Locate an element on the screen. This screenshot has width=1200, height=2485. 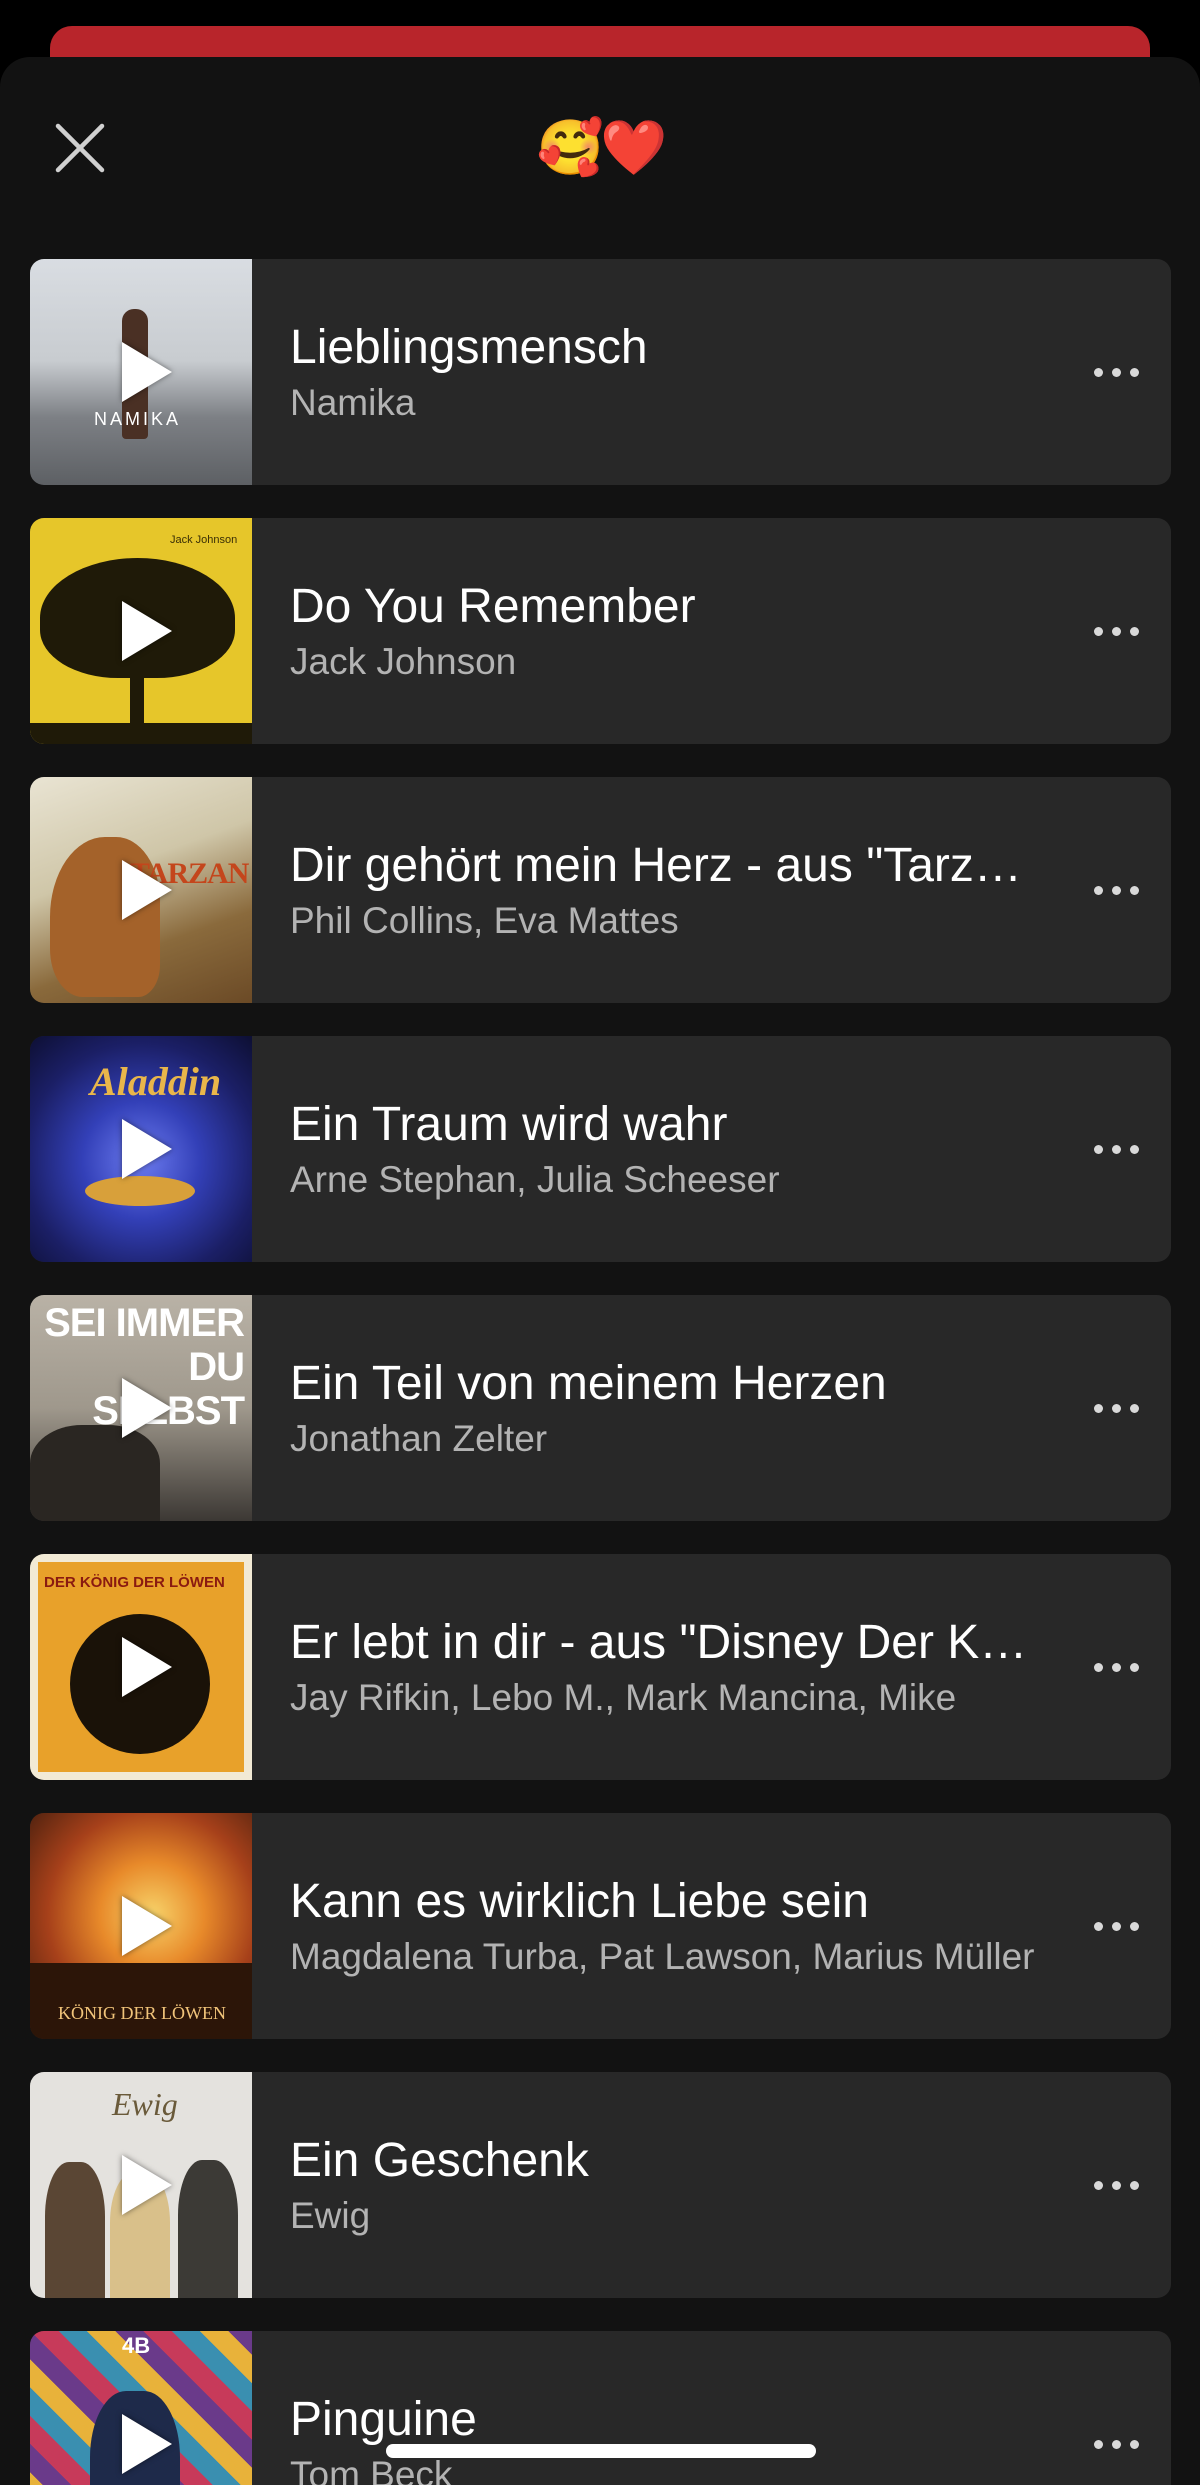
album-art: Ewig is located at coordinates (141, 2185).